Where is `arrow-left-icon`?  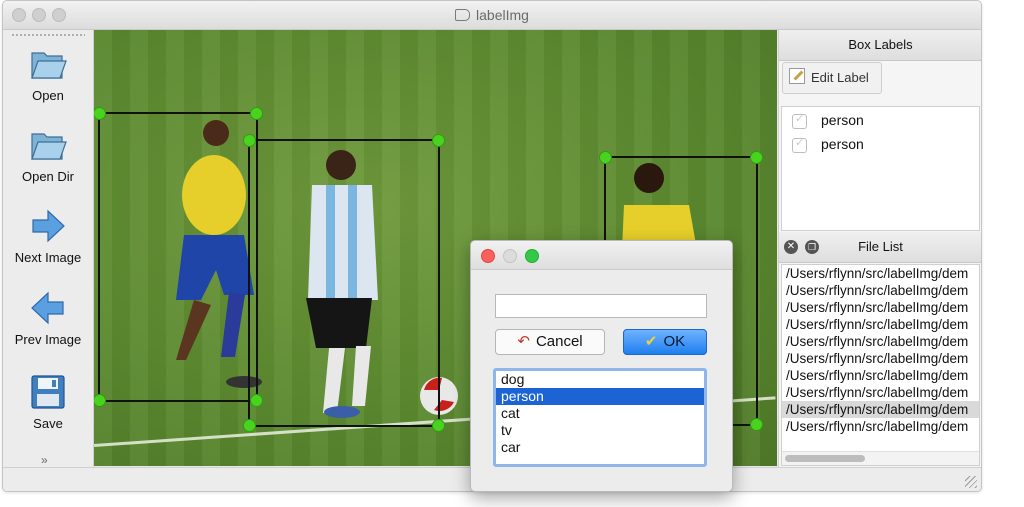
arrow-left-icon is located at coordinates (47, 308).